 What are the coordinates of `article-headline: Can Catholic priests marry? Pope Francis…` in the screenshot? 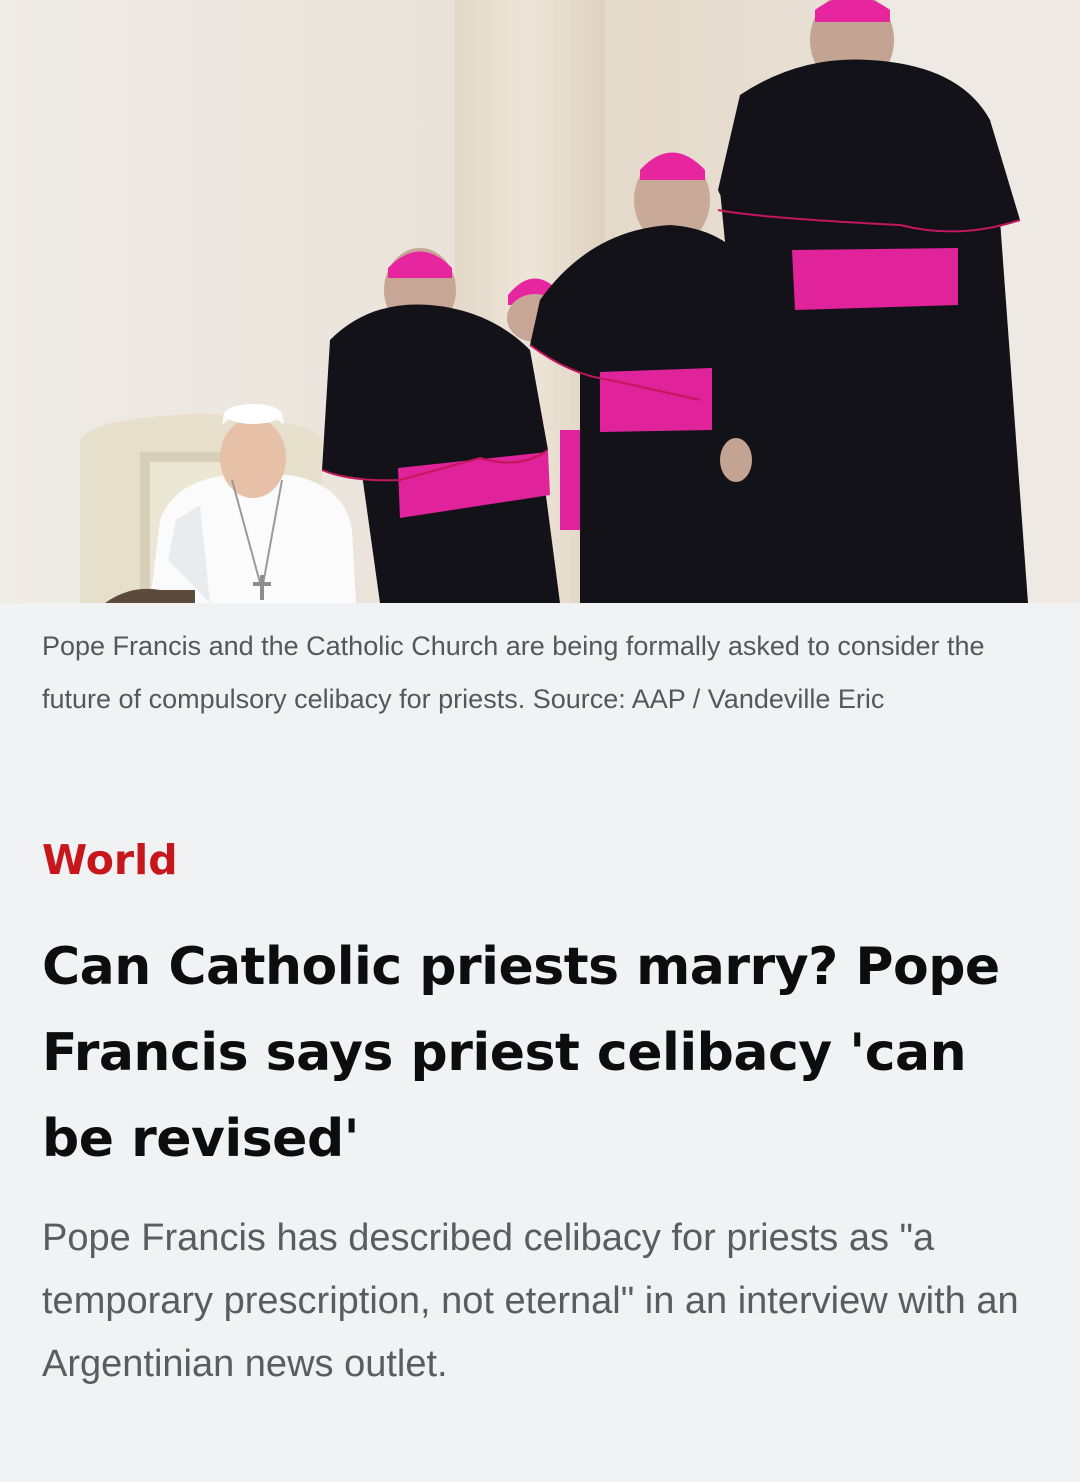 It's located at (521, 1053).